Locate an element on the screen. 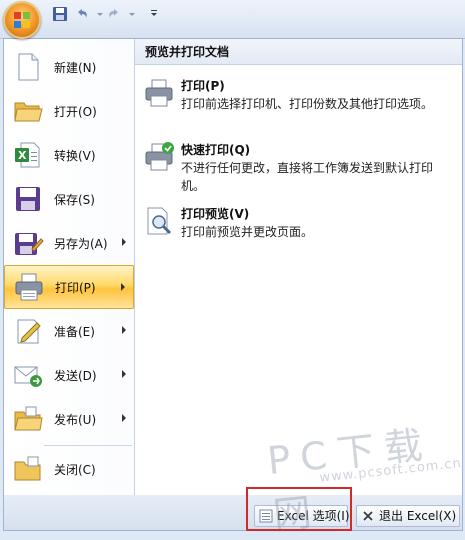  quick-access-toolbar is located at coordinates (232, 19).